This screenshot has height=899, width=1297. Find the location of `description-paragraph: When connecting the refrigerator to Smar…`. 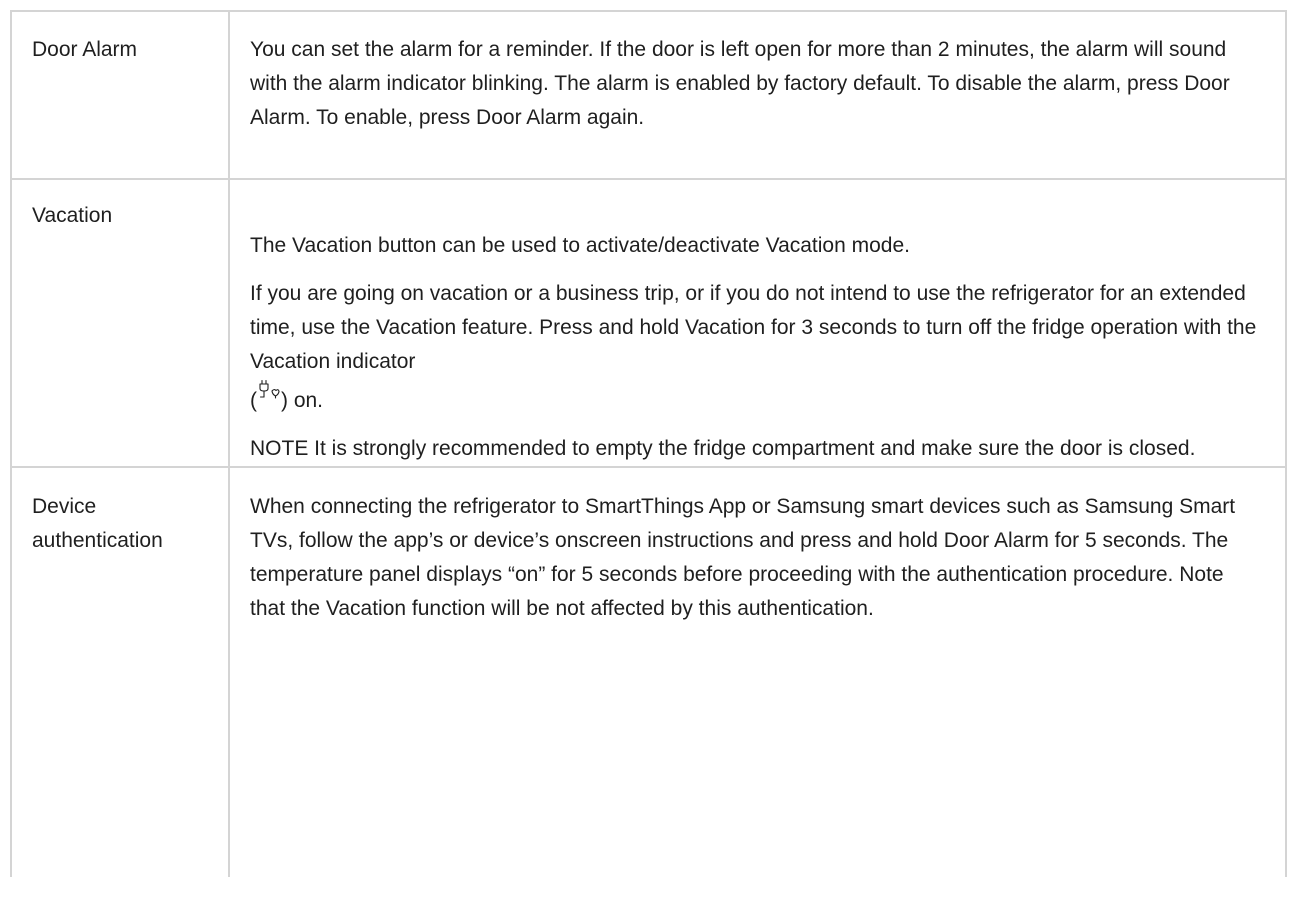

description-paragraph: When connecting the refrigerator to Smar… is located at coordinates (743, 557).